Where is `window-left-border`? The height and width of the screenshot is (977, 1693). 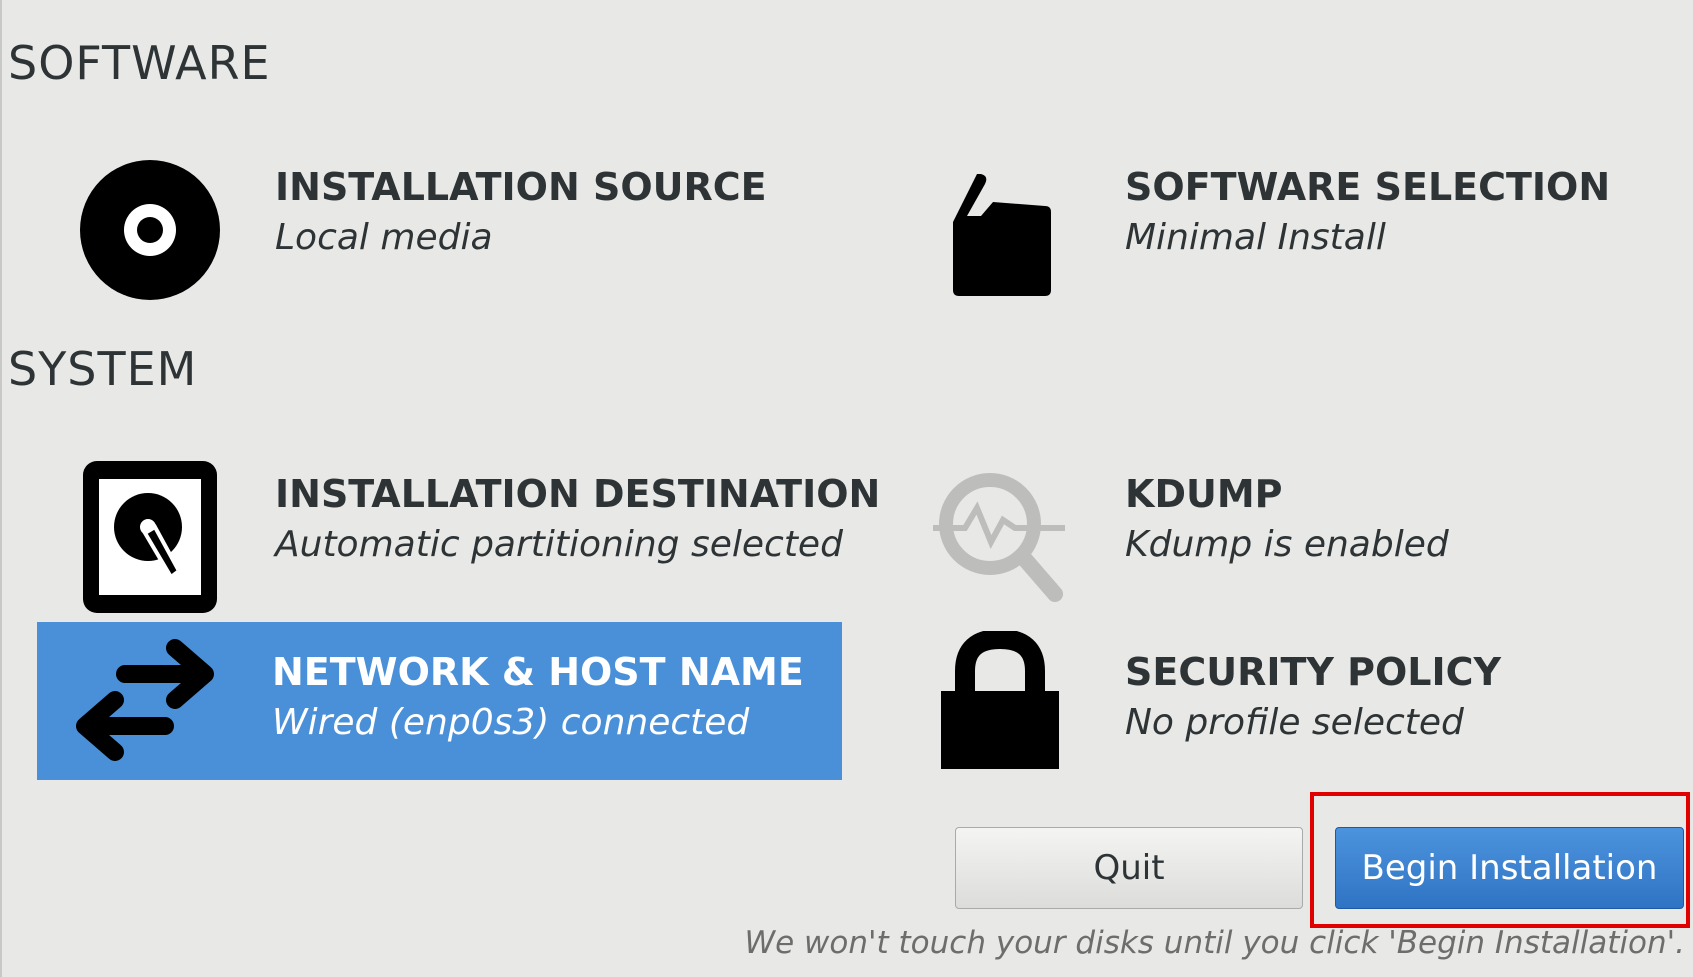 window-left-border is located at coordinates (1, 488).